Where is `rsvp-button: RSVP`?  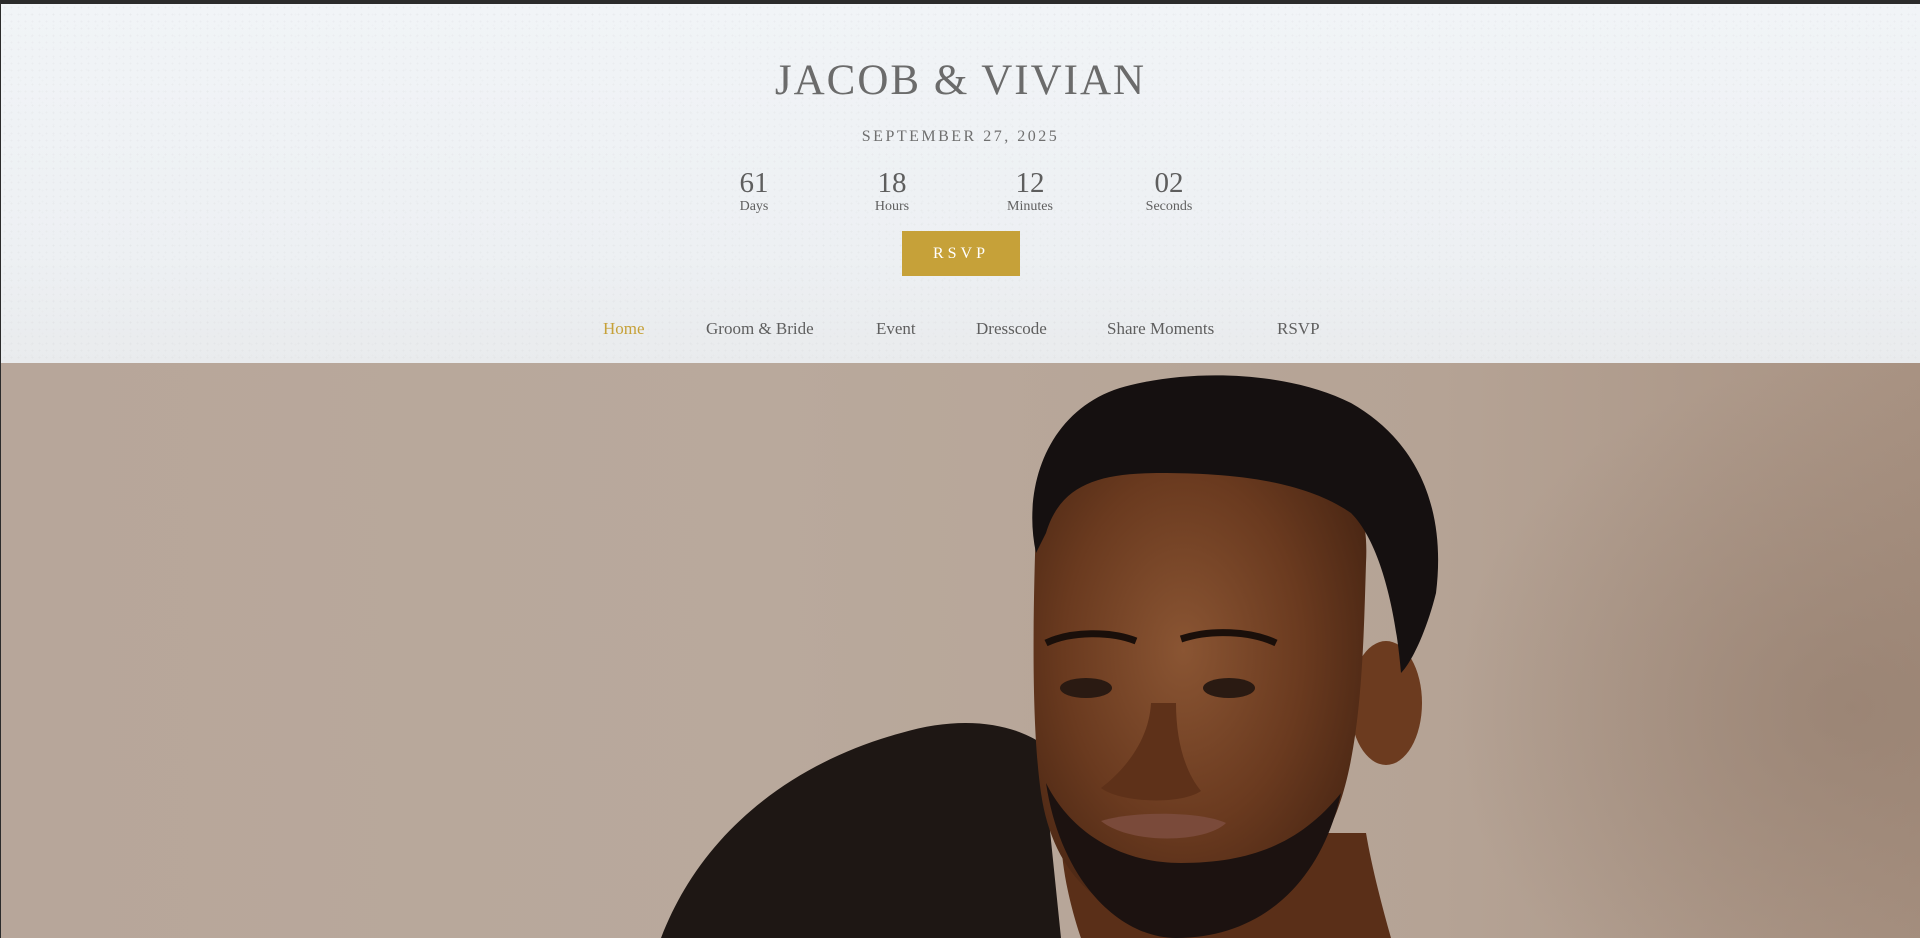 rsvp-button: RSVP is located at coordinates (961, 253).